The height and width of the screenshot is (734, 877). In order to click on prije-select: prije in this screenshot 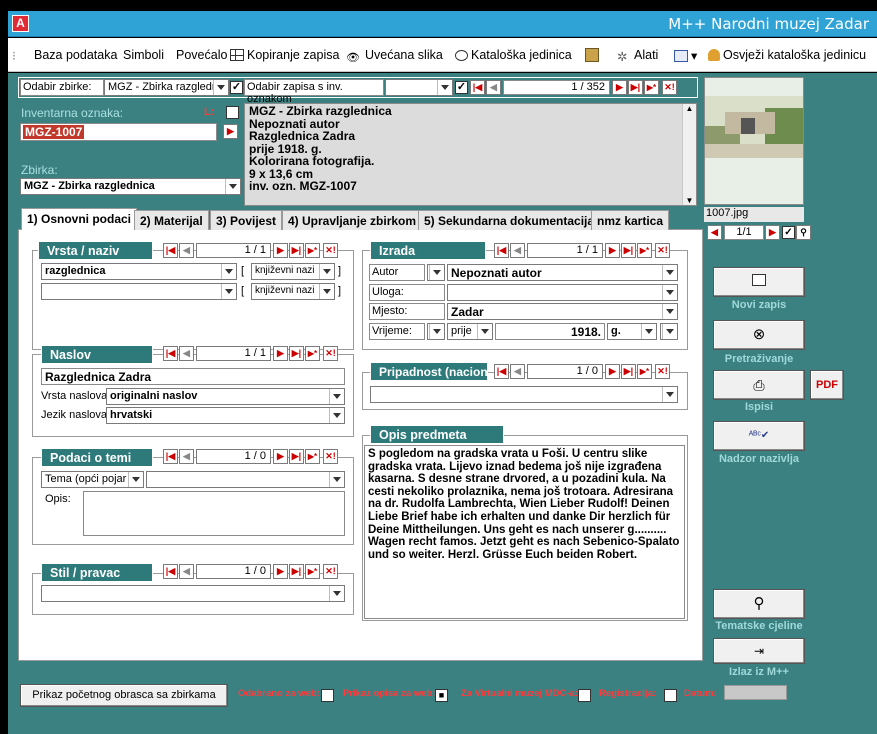, I will do `click(470, 331)`.